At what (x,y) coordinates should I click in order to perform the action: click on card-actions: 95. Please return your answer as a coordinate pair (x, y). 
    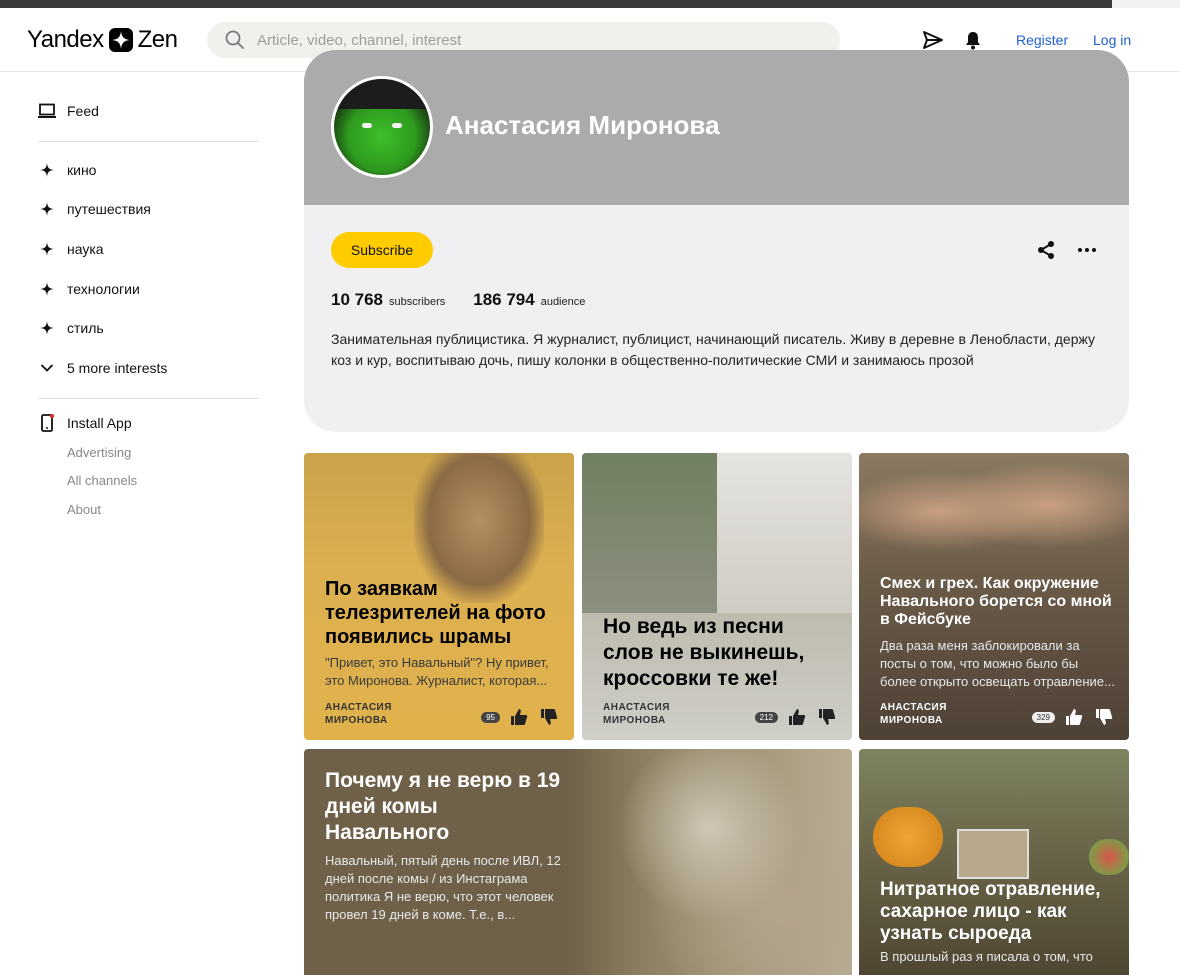
    Looking at the image, I should click on (519, 717).